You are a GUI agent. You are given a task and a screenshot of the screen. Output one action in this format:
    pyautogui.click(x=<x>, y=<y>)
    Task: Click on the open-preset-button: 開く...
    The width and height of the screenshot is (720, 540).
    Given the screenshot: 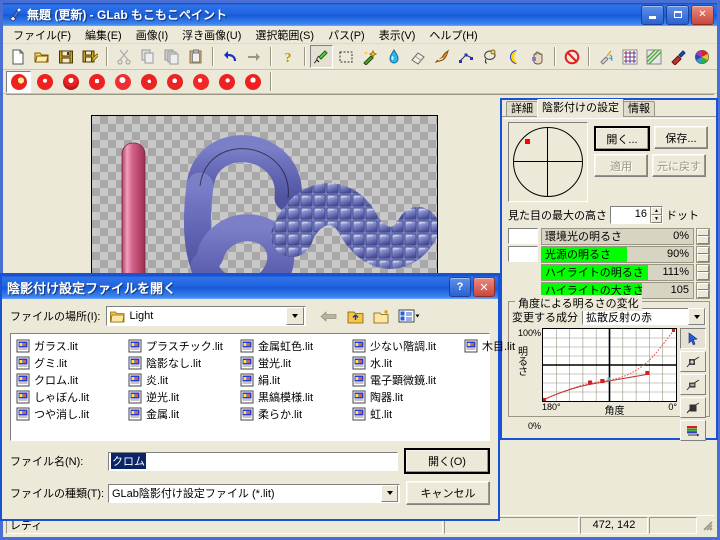 What is the action you would take?
    pyautogui.click(x=622, y=138)
    